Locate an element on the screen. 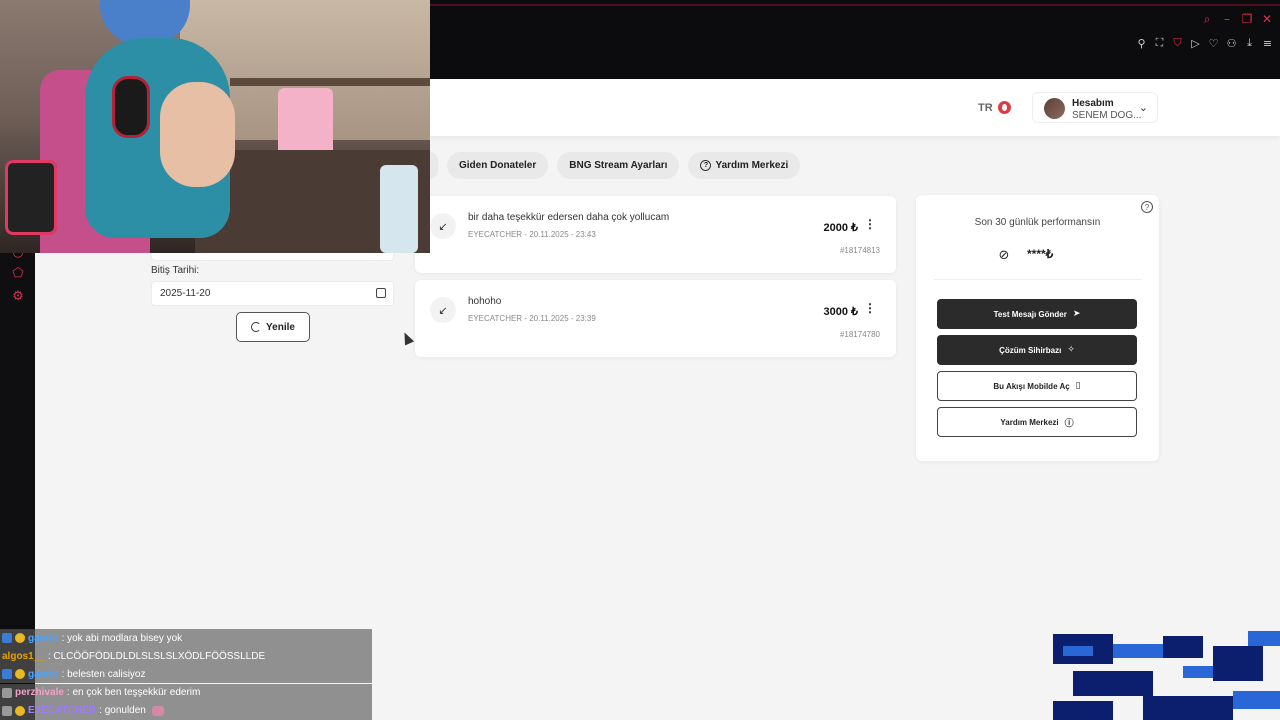 The image size is (1280, 720). gear-icon: ⚙ is located at coordinates (18, 296).